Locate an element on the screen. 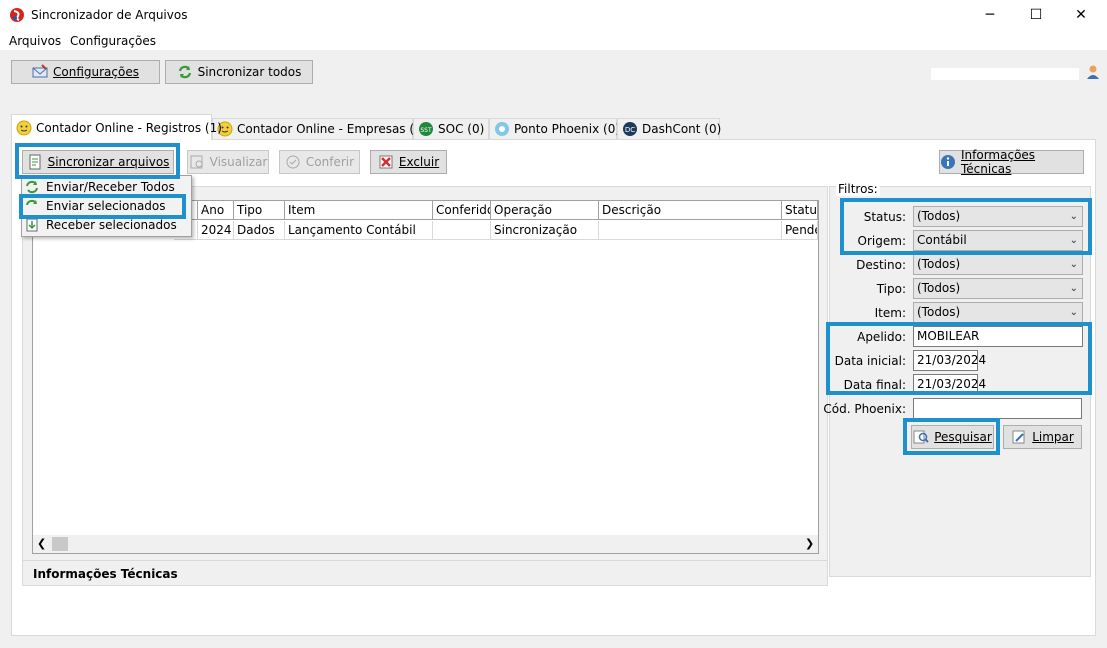 The image size is (1107, 648). config-envelope-icon is located at coordinates (40, 72).